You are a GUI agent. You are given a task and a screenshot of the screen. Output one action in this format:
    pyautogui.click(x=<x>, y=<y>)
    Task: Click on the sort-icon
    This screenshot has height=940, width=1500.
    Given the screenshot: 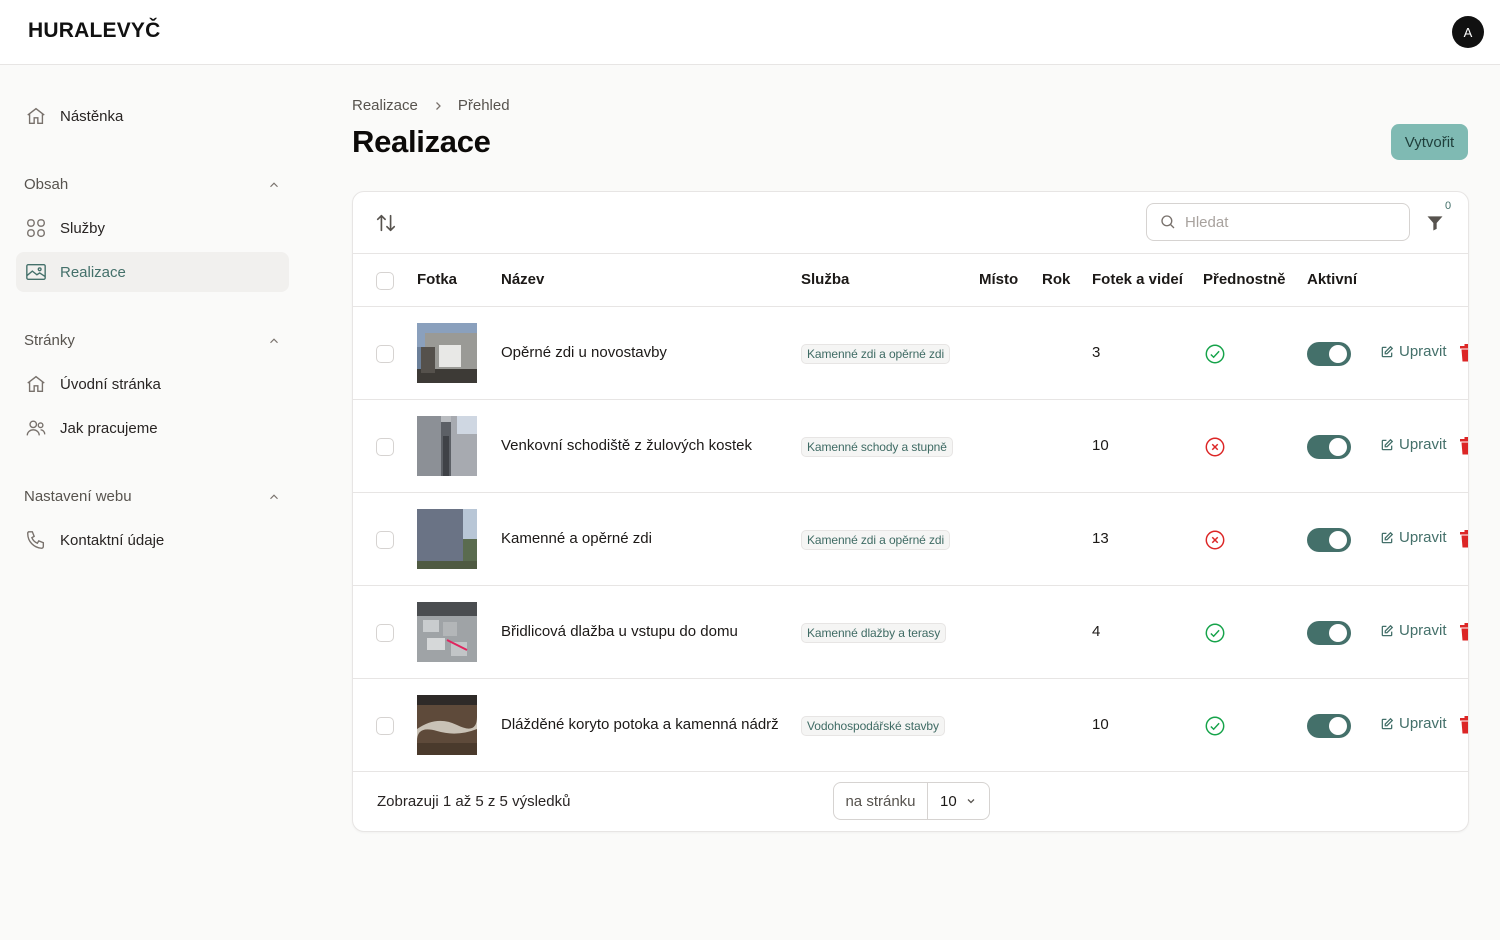 What is the action you would take?
    pyautogui.click(x=386, y=223)
    